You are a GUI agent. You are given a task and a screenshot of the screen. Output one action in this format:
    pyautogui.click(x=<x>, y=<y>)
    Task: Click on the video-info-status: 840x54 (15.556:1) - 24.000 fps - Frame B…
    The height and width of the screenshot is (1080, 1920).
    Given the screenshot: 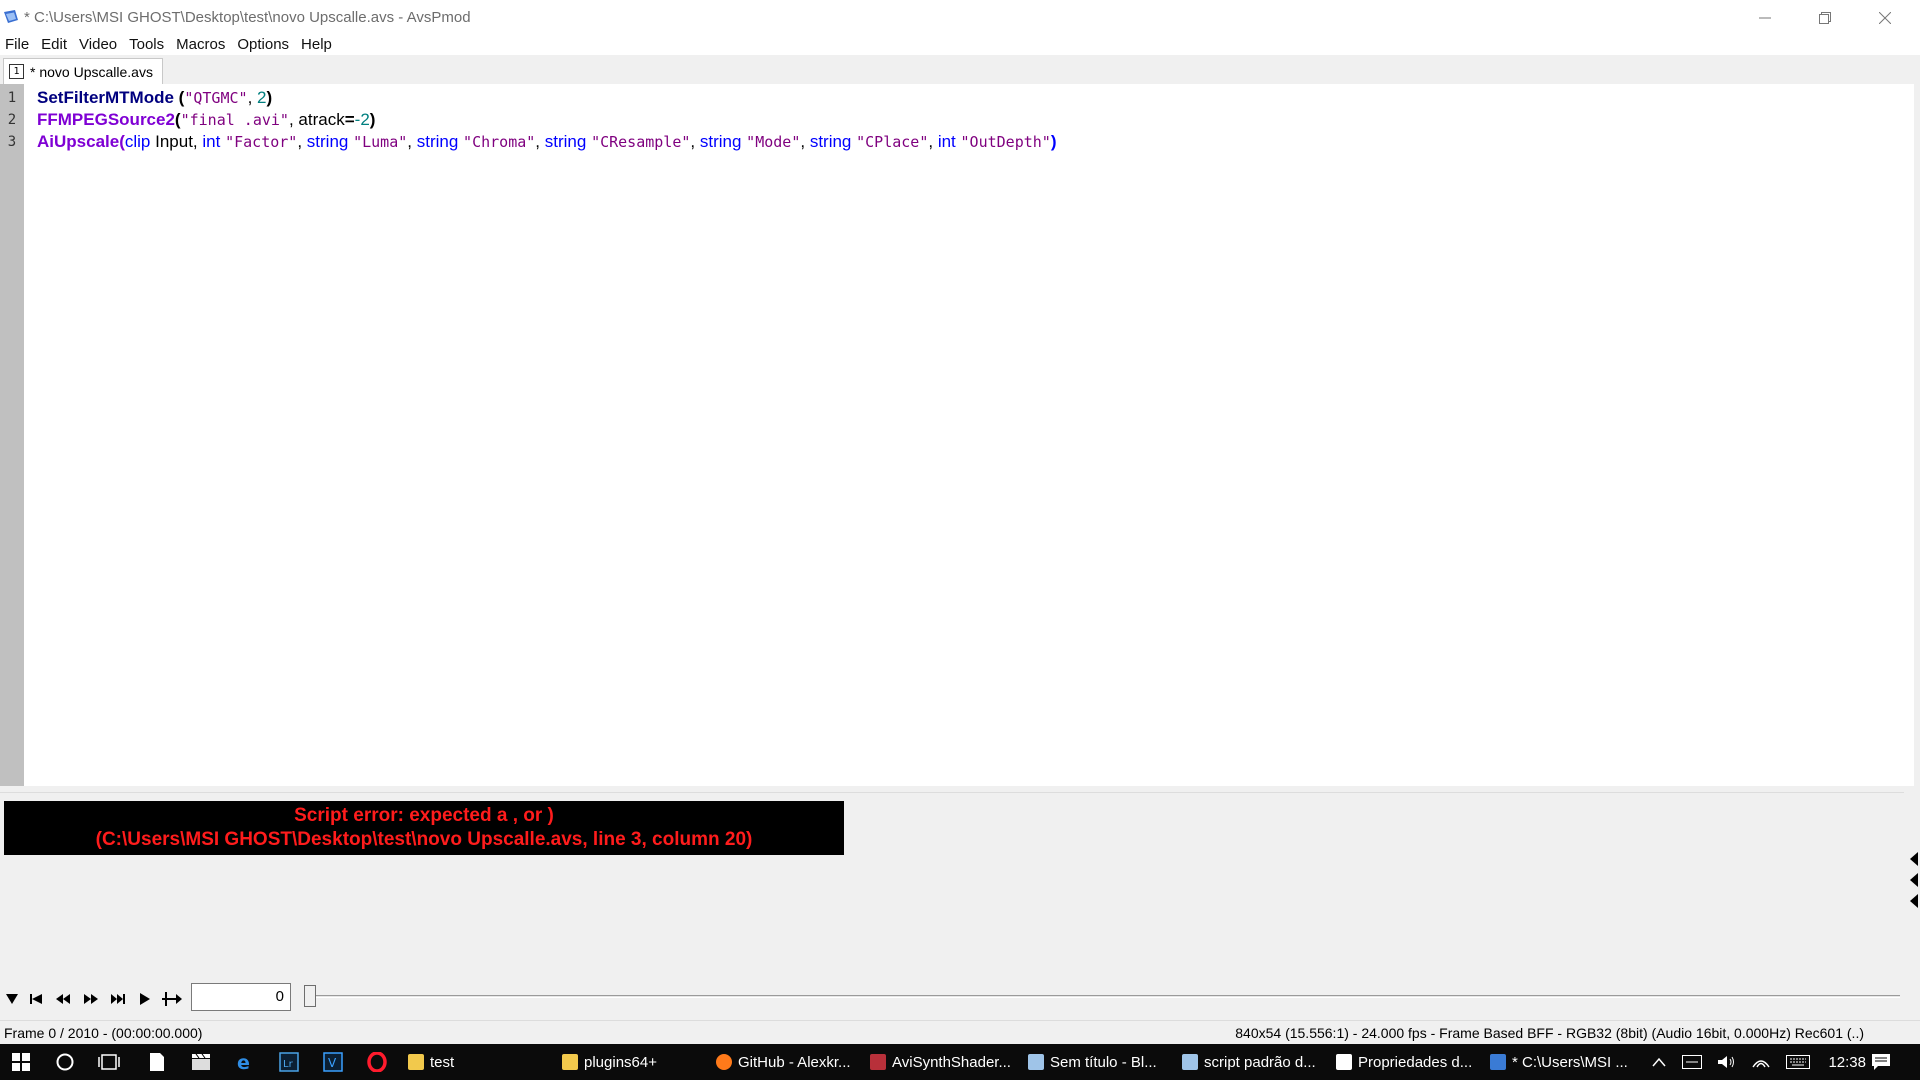 What is the action you would take?
    pyautogui.click(x=1549, y=1033)
    